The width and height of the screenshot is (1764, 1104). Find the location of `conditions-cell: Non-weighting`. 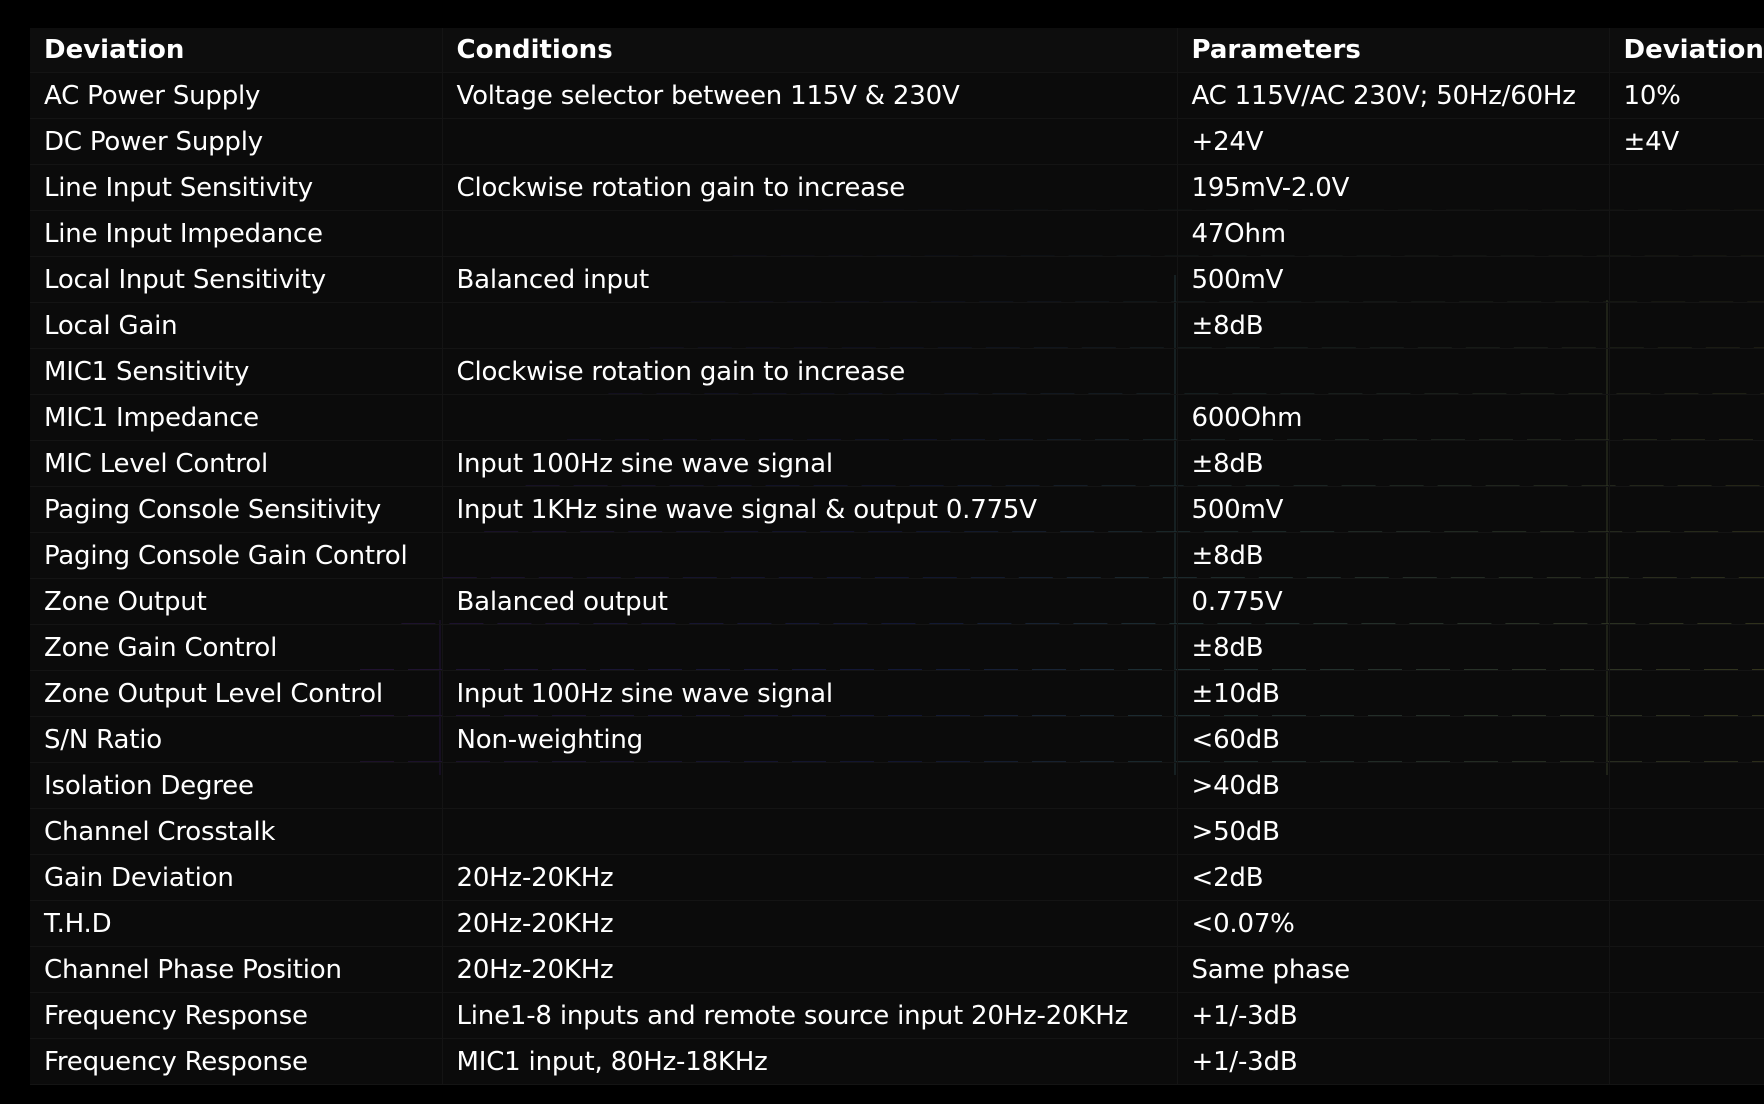

conditions-cell: Non-weighting is located at coordinates (809, 739).